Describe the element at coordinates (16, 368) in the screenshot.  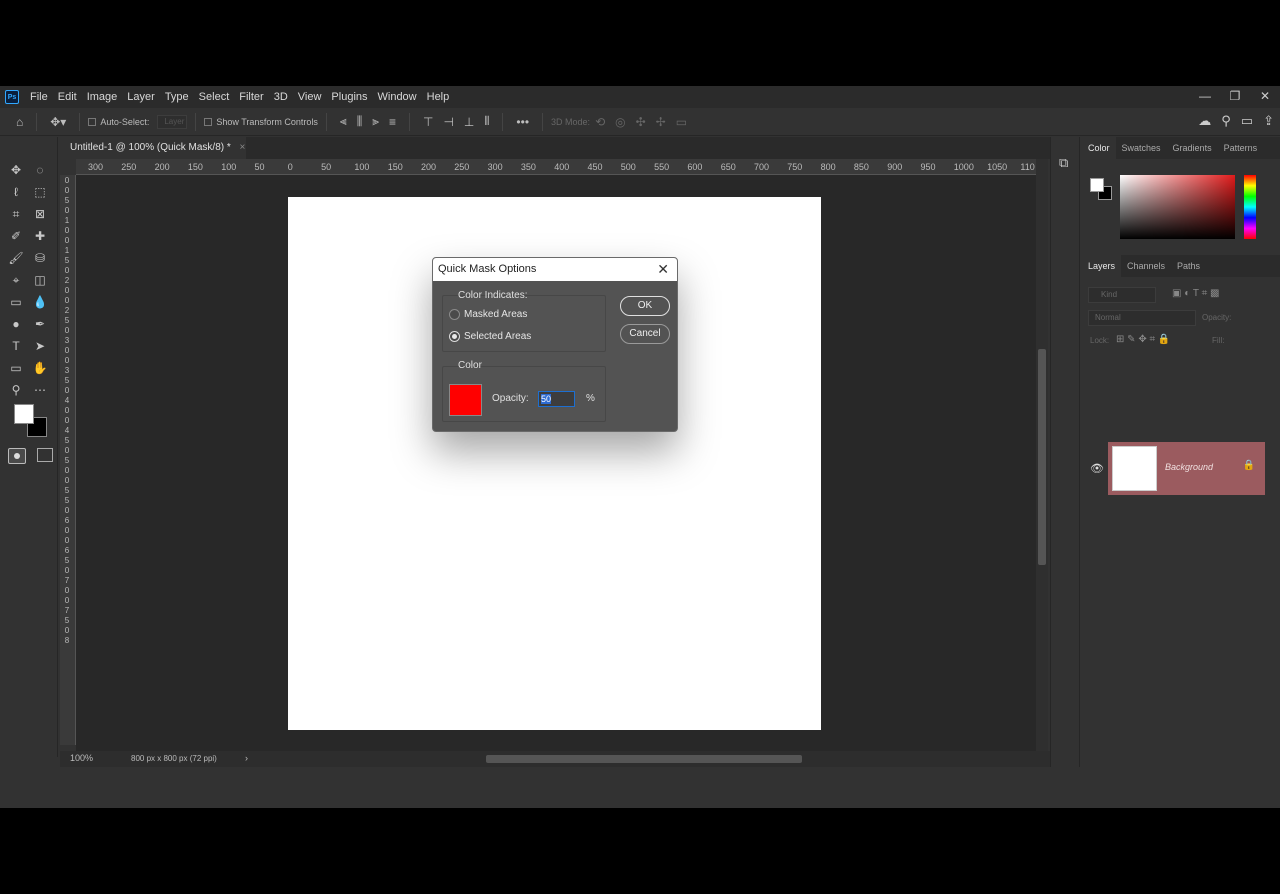
I see `rectangle-icon: ▭` at that location.